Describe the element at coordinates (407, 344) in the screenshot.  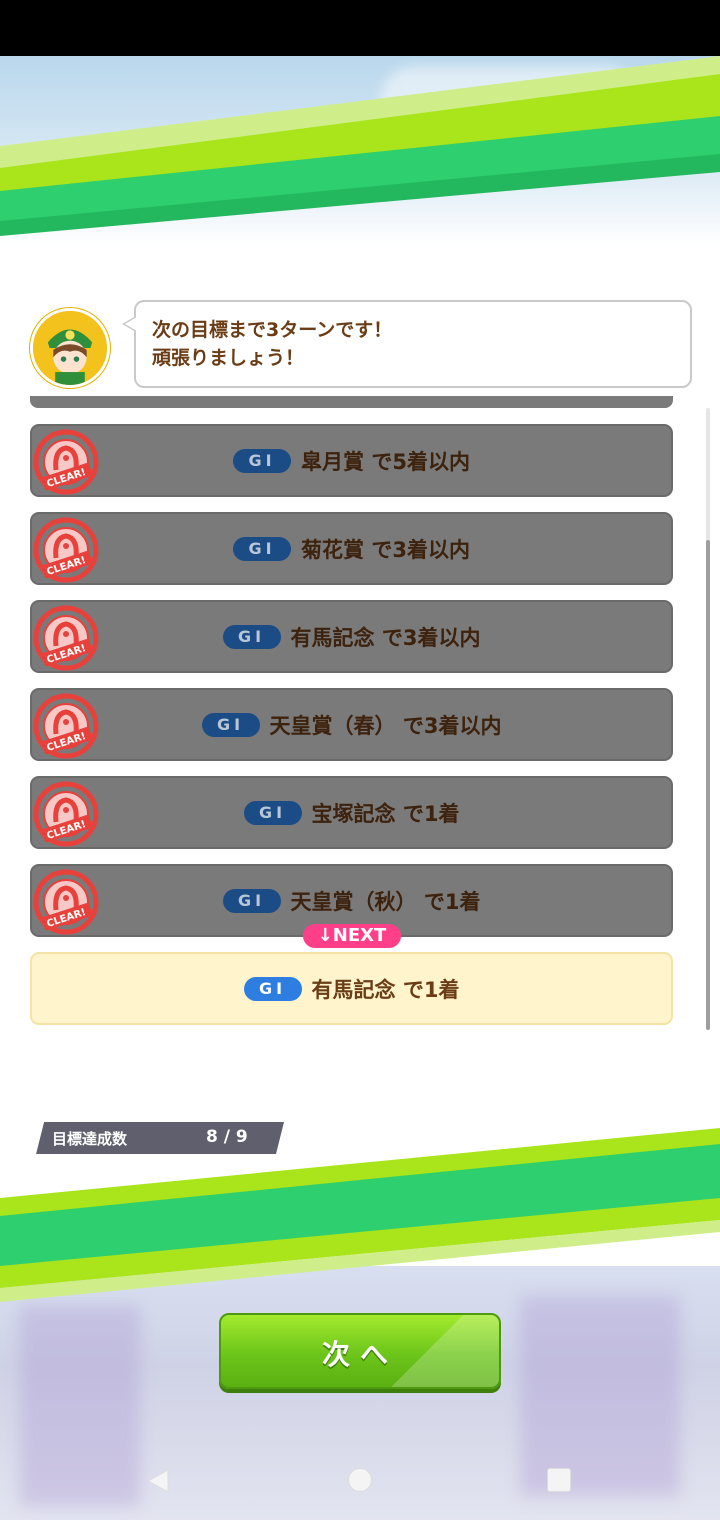
I see `speech-bubble: 次の目標まで3ターンです！ 頑張りましょう！` at that location.